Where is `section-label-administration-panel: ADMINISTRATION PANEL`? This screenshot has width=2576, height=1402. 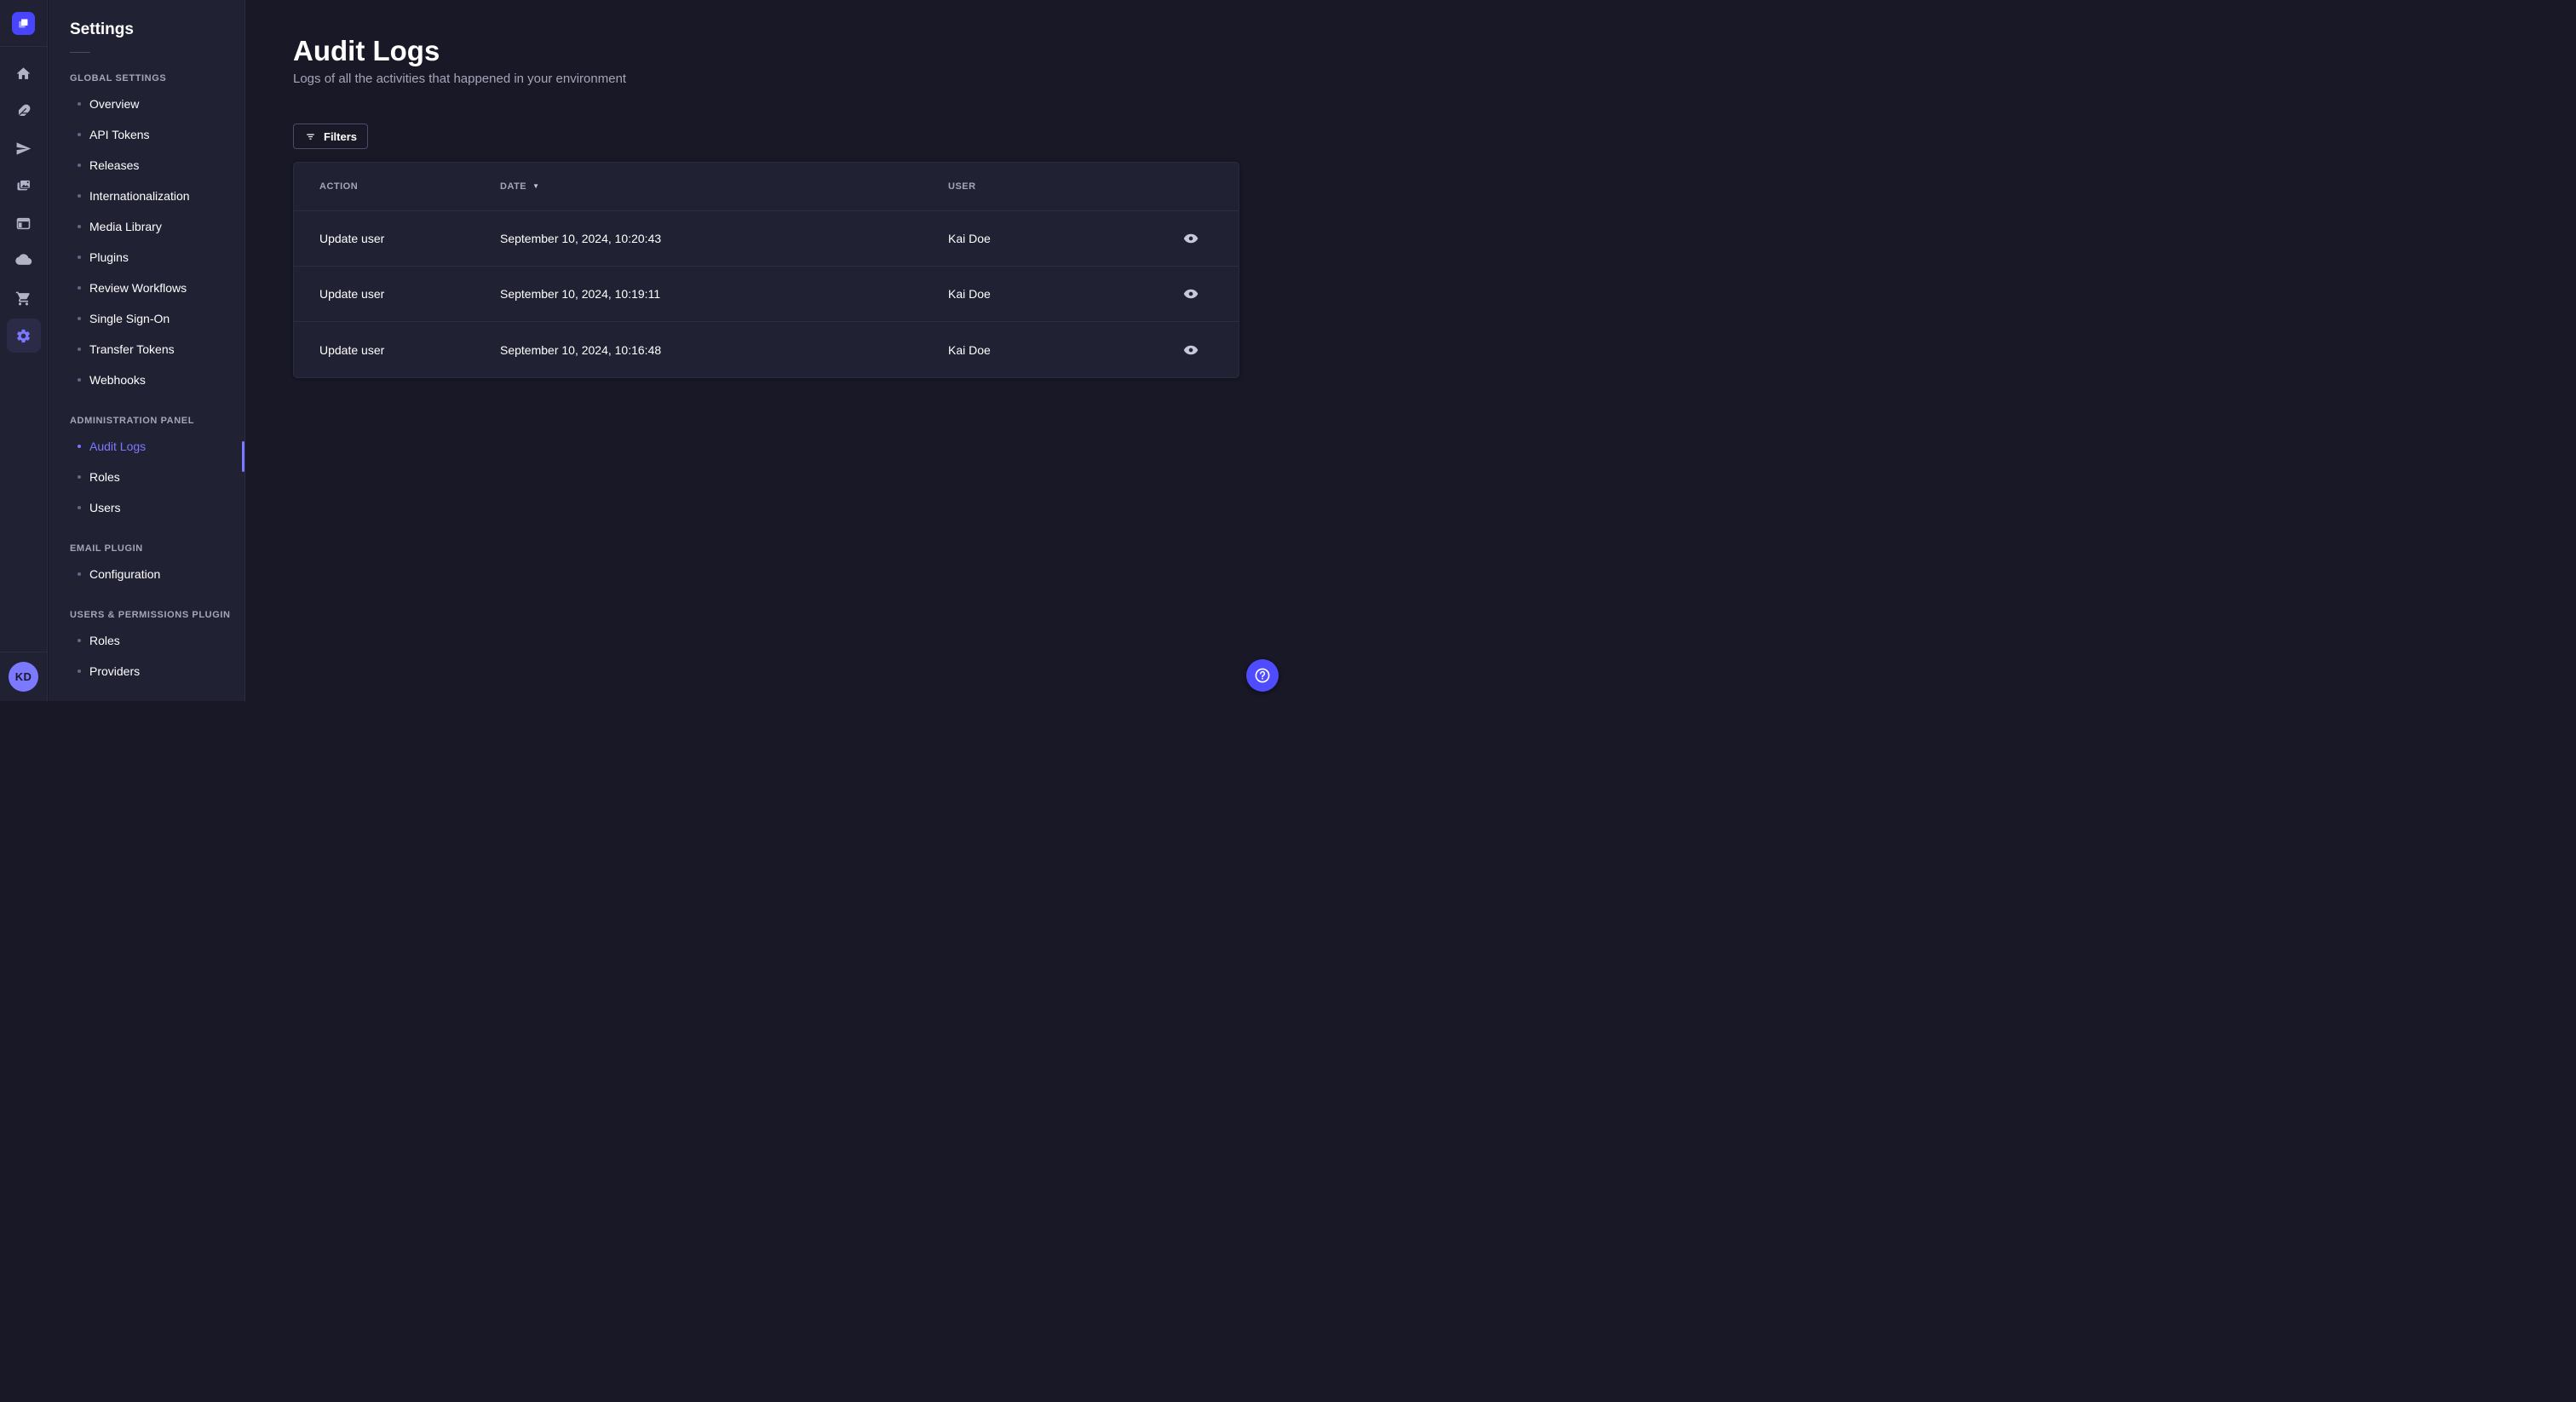 section-label-administration-panel: ADMINISTRATION PANEL is located at coordinates (133, 421).